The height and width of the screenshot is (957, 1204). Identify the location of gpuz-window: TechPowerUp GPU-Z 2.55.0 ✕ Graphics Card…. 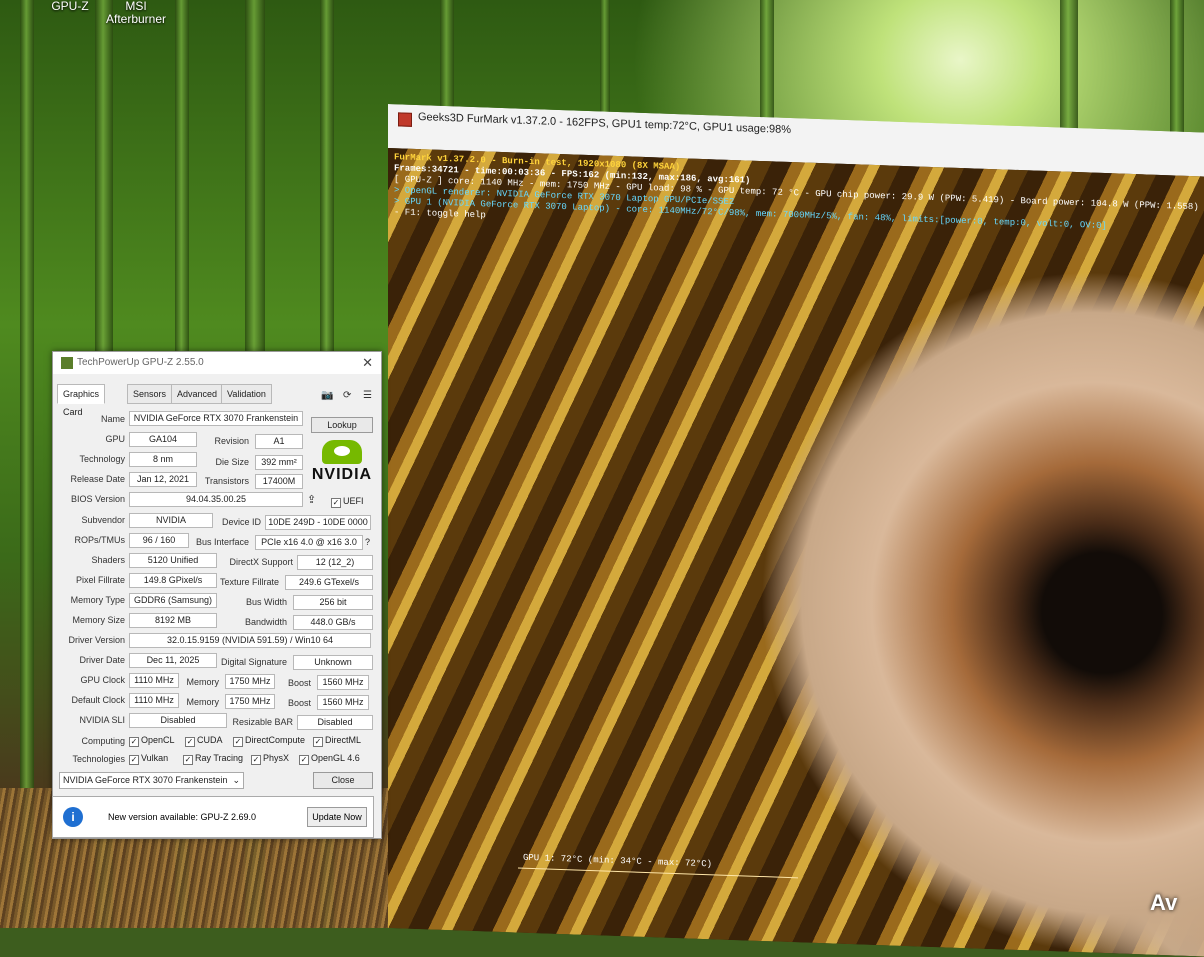
(217, 595).